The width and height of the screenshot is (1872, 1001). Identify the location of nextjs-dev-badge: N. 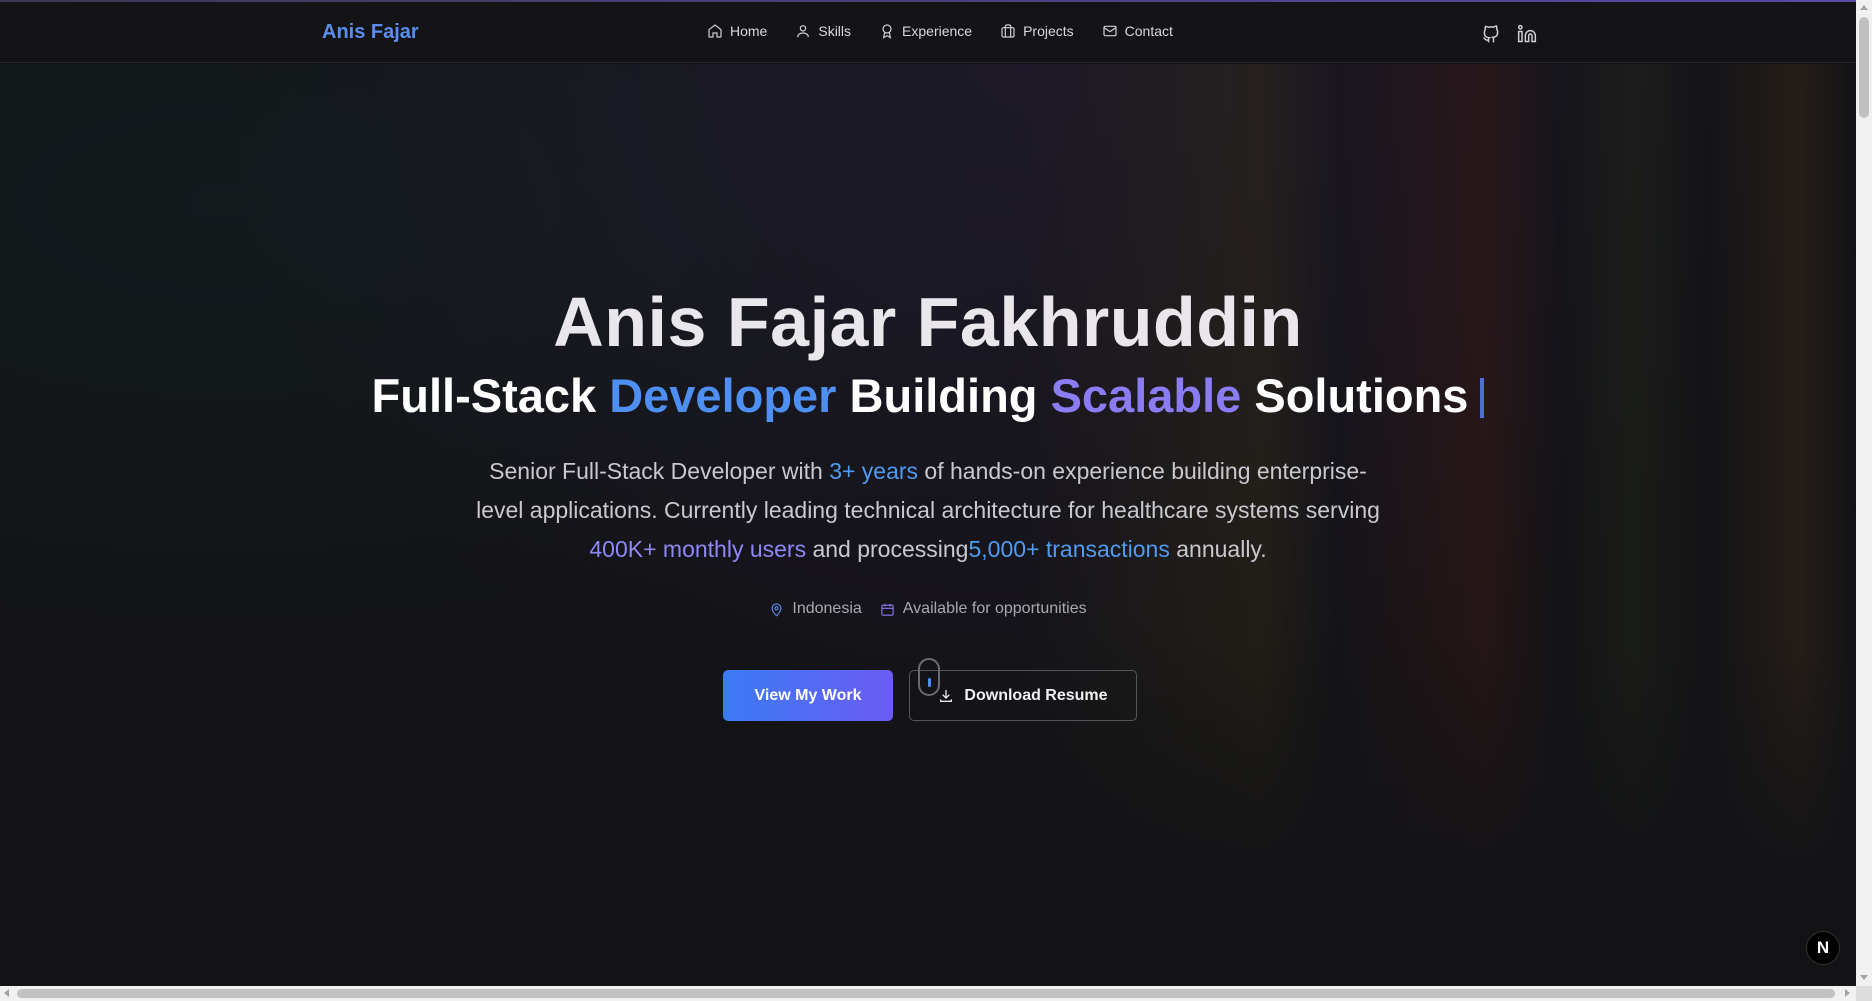
(1823, 948).